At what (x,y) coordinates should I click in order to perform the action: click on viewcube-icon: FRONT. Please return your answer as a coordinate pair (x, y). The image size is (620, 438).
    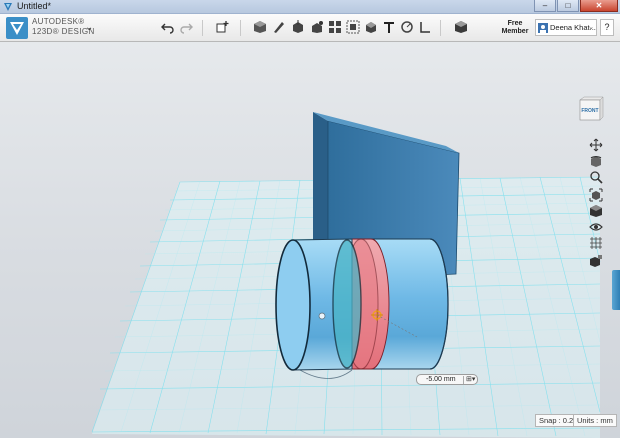
    Looking at the image, I should click on (591, 108).